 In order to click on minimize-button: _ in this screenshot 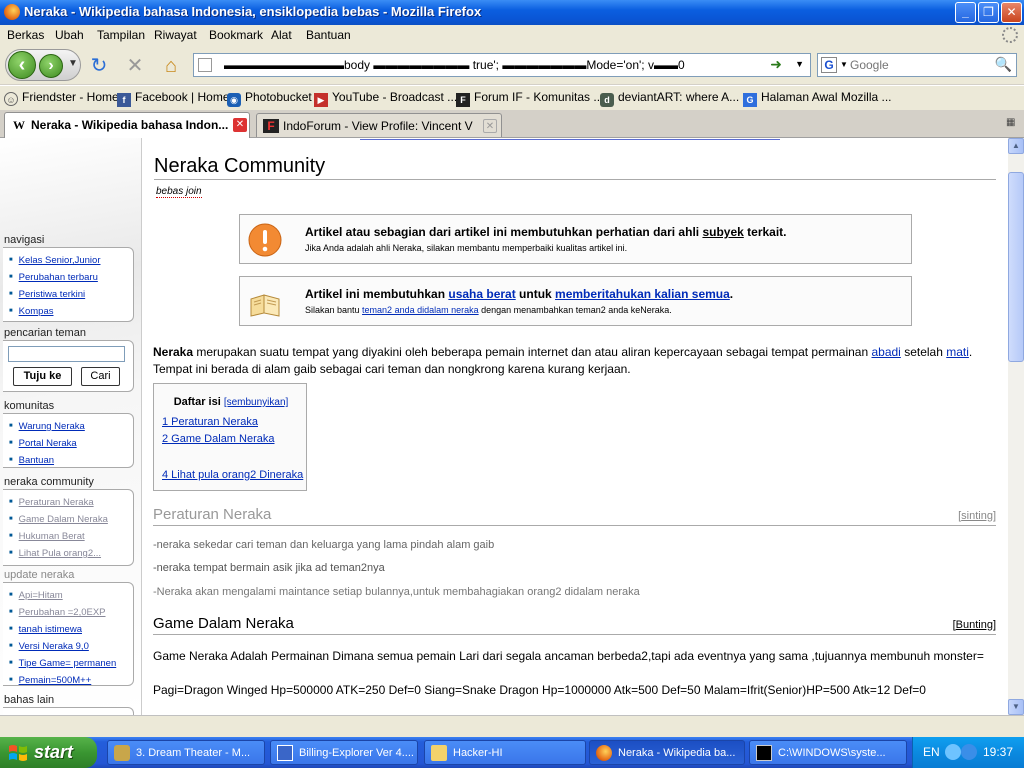, I will do `click(965, 12)`.